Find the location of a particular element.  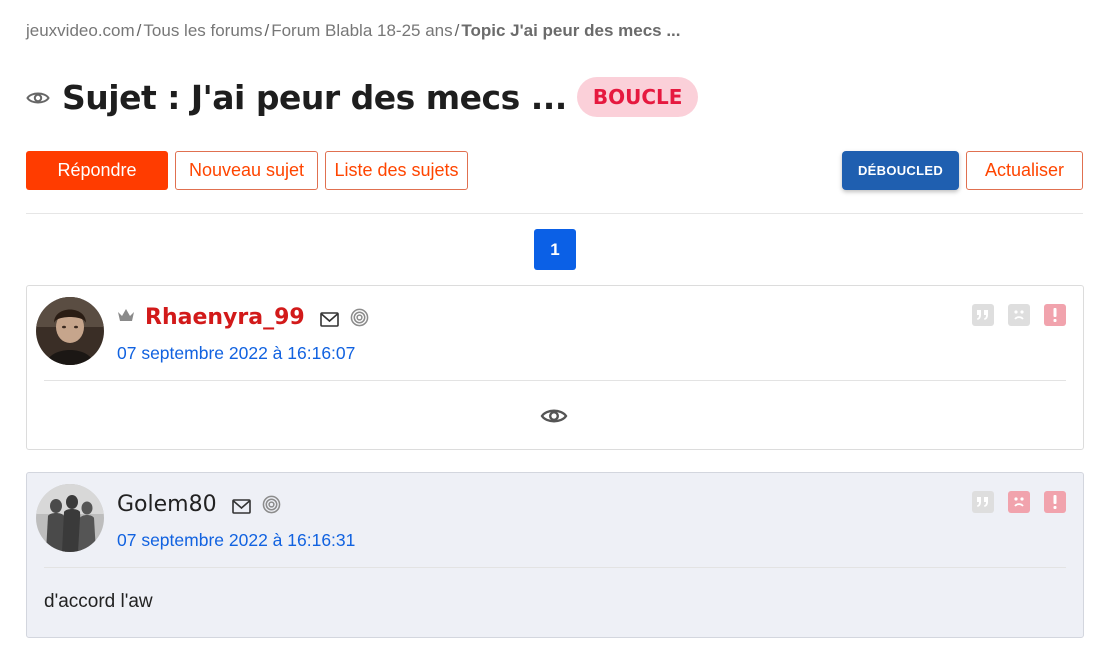

refresh-button: Actualiser is located at coordinates (1024, 170).